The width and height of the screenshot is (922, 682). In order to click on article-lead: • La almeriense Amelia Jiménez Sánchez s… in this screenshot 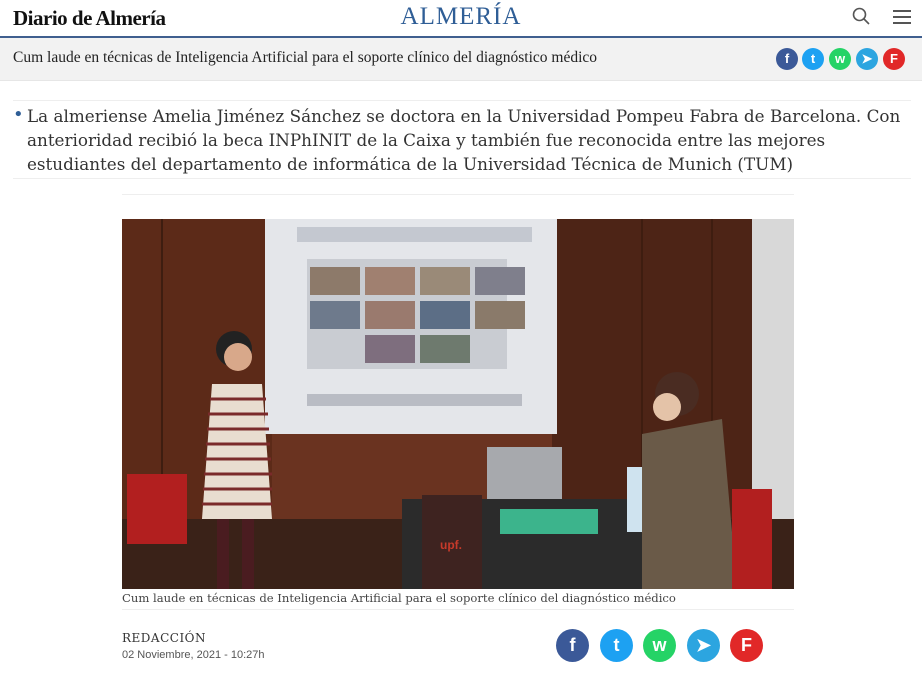, I will do `click(462, 139)`.